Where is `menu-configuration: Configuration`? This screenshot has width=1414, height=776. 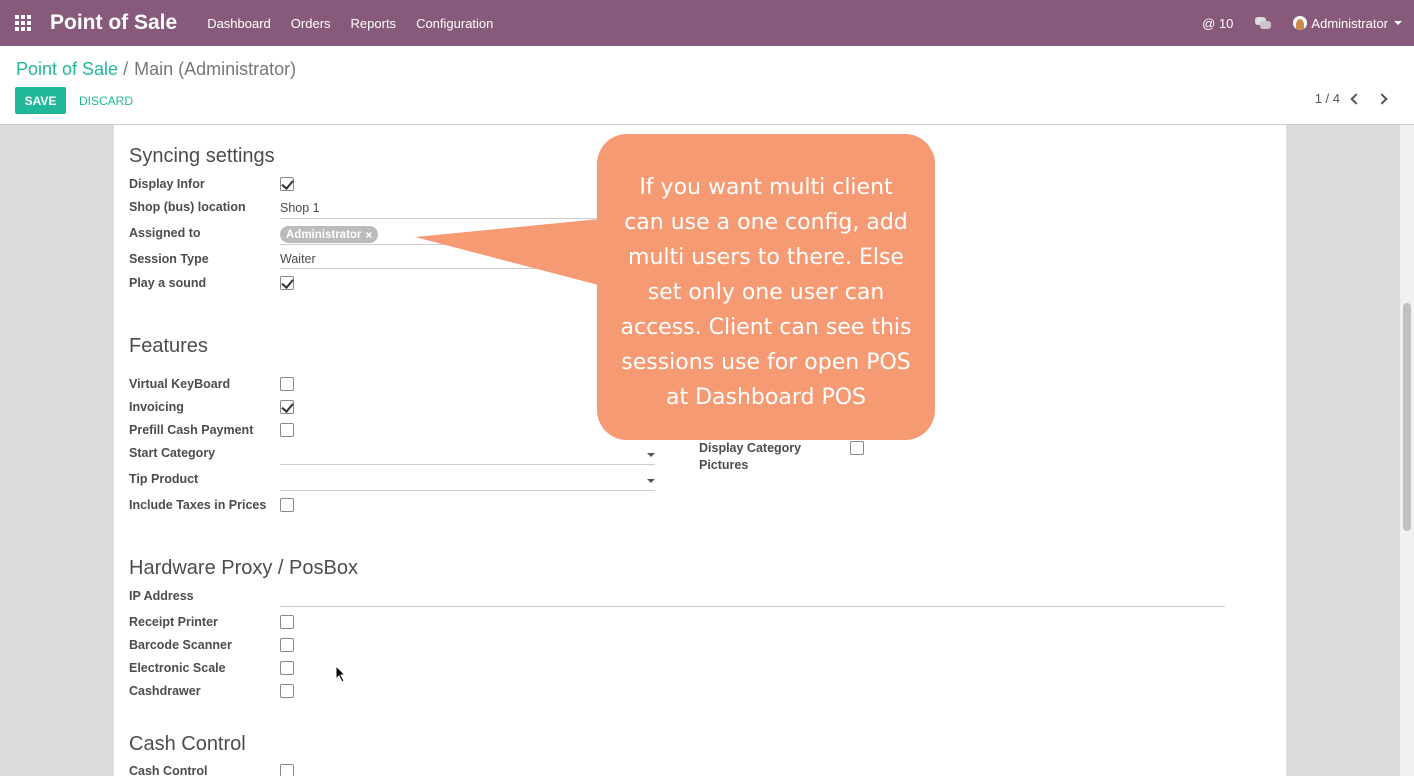
menu-configuration: Configuration is located at coordinates (454, 23).